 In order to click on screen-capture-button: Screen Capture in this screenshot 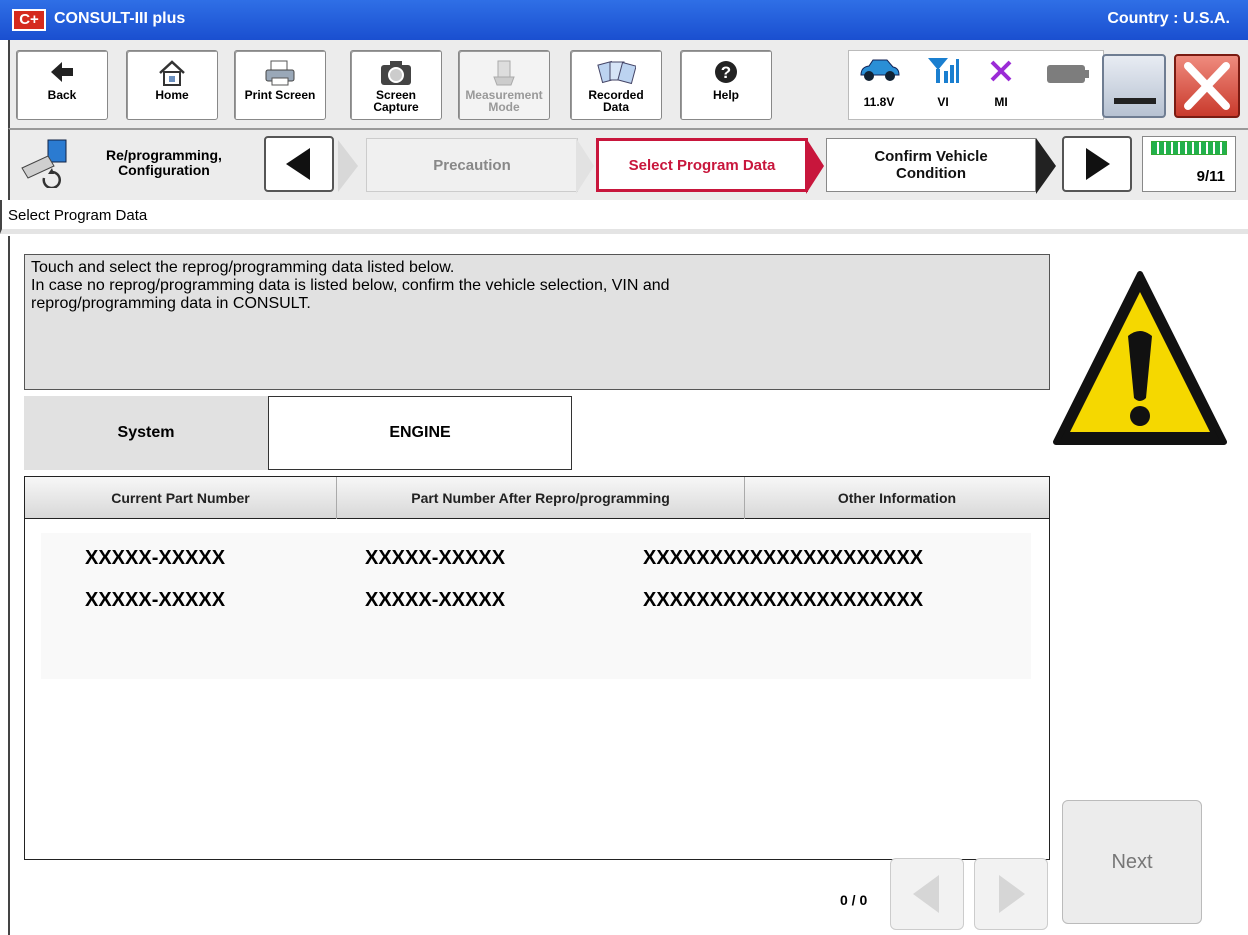, I will do `click(396, 85)`.